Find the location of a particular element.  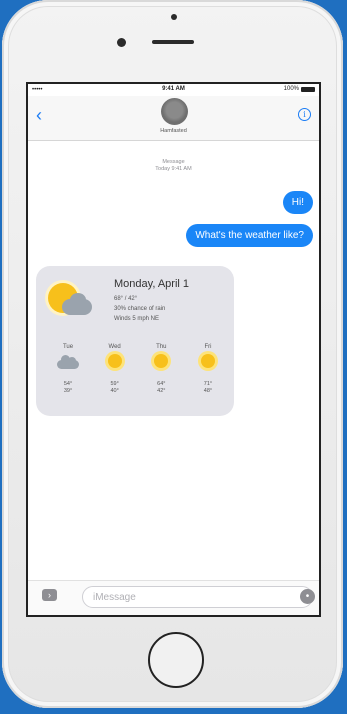

forecast-low: 42° is located at coordinates (161, 391).